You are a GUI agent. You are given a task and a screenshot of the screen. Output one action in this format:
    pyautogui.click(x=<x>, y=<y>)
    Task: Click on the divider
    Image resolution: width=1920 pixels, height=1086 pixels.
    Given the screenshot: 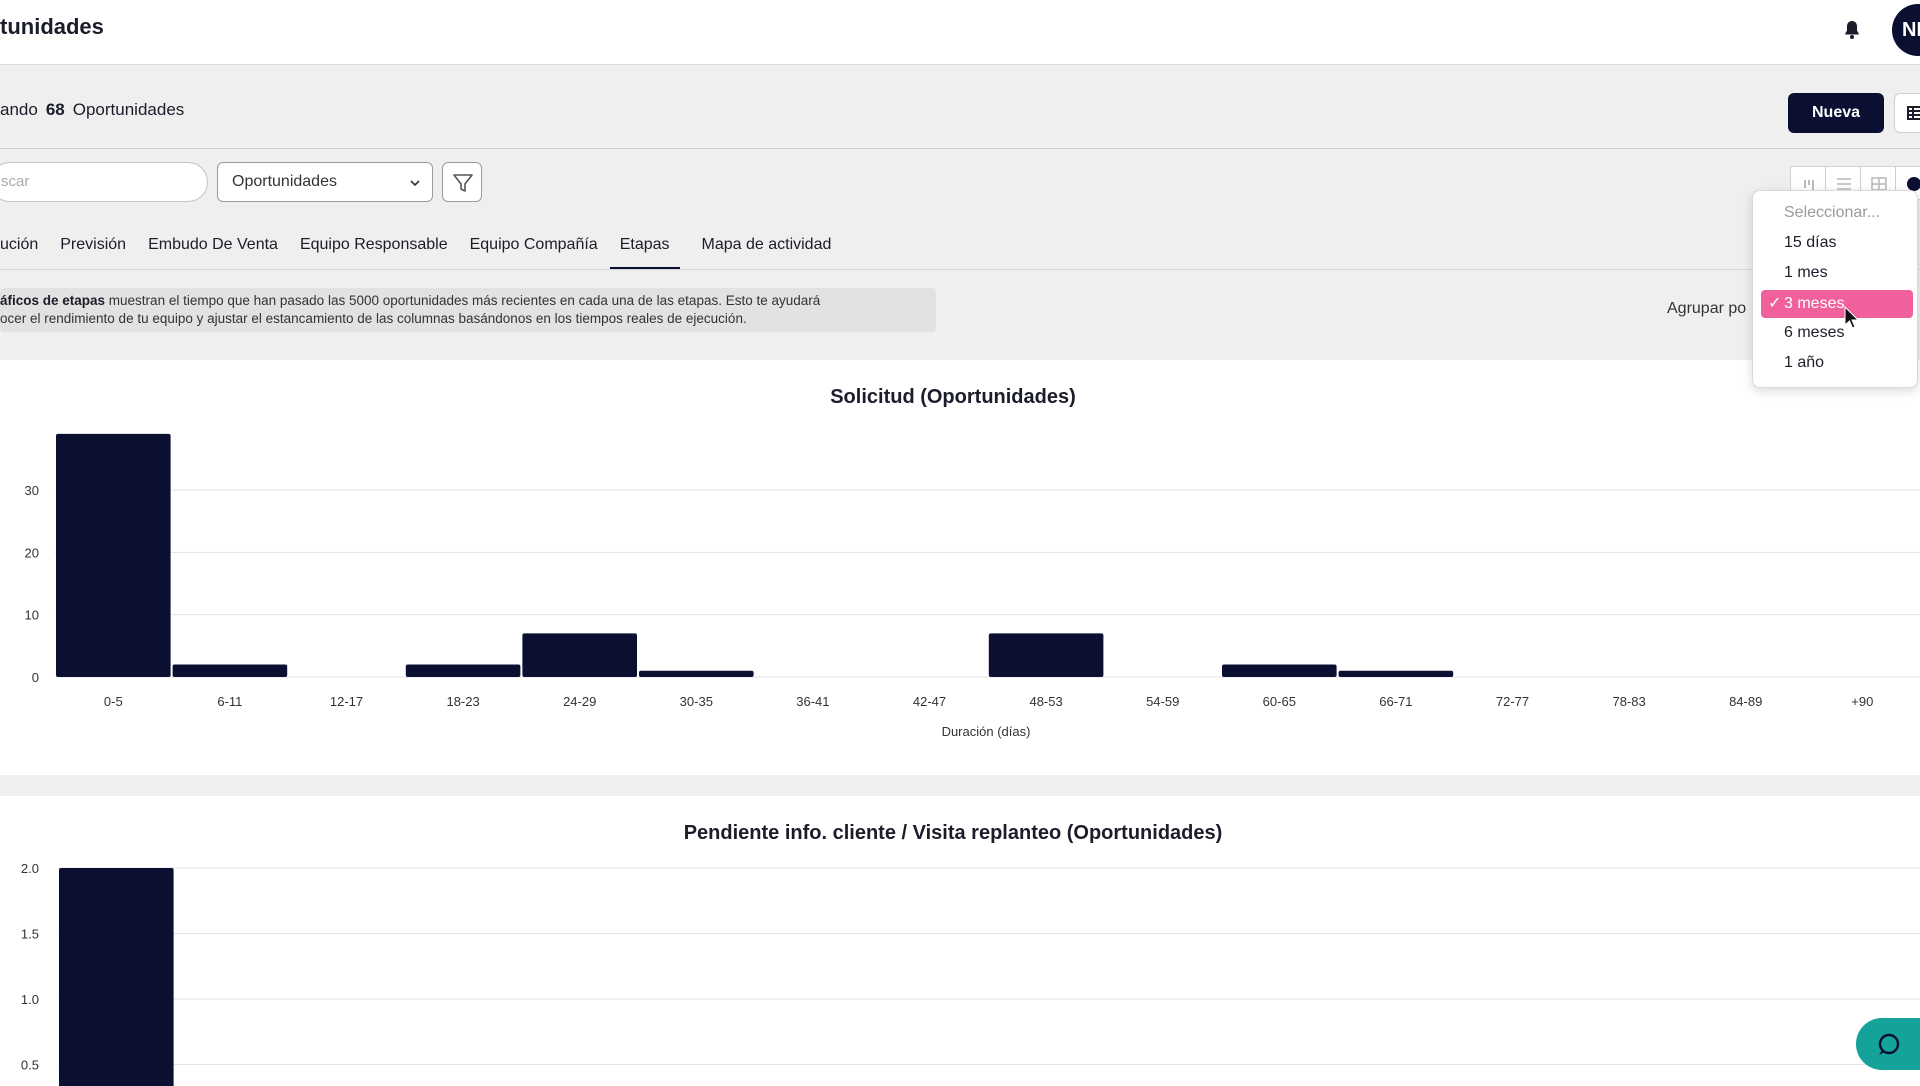 What is the action you would take?
    pyautogui.click(x=960, y=148)
    